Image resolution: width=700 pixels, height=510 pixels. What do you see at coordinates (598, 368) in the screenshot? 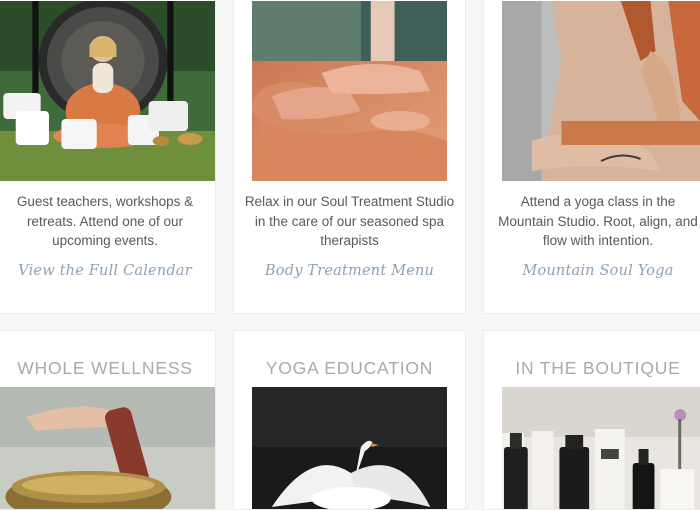
I see `card-title: IN THE BOUTIQUE` at bounding box center [598, 368].